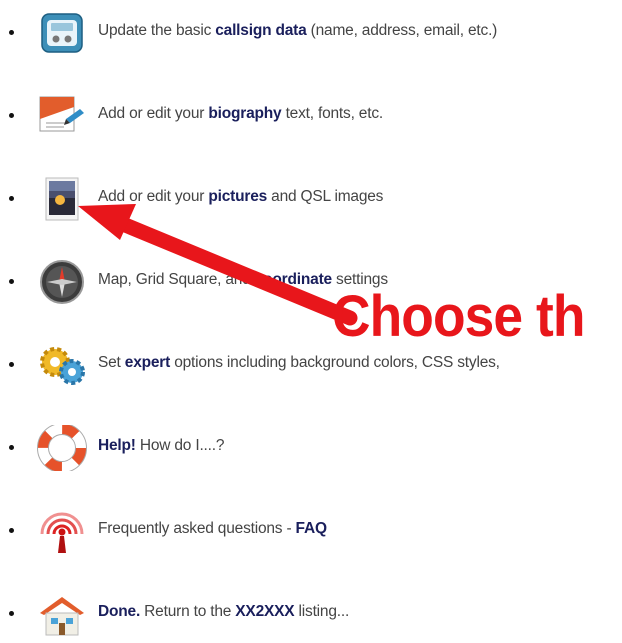 Image resolution: width=622 pixels, height=643 pixels. I want to click on biography-icon, so click(62, 116).